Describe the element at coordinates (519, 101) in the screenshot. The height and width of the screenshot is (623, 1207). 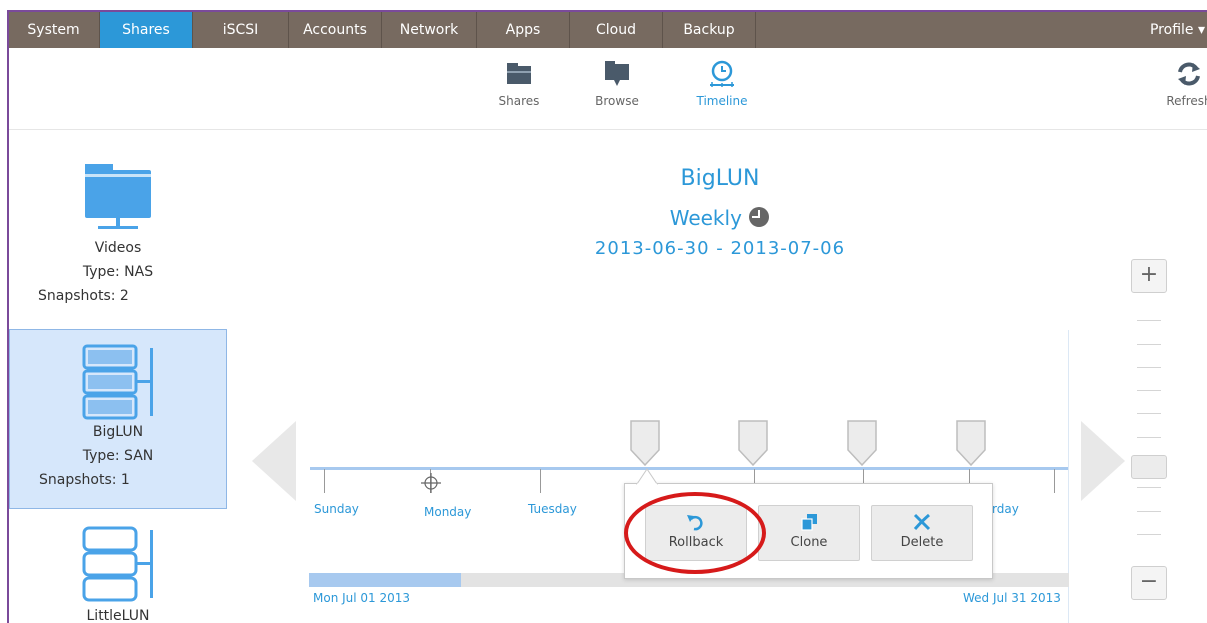
I see `shares-tool-label: Shares` at that location.